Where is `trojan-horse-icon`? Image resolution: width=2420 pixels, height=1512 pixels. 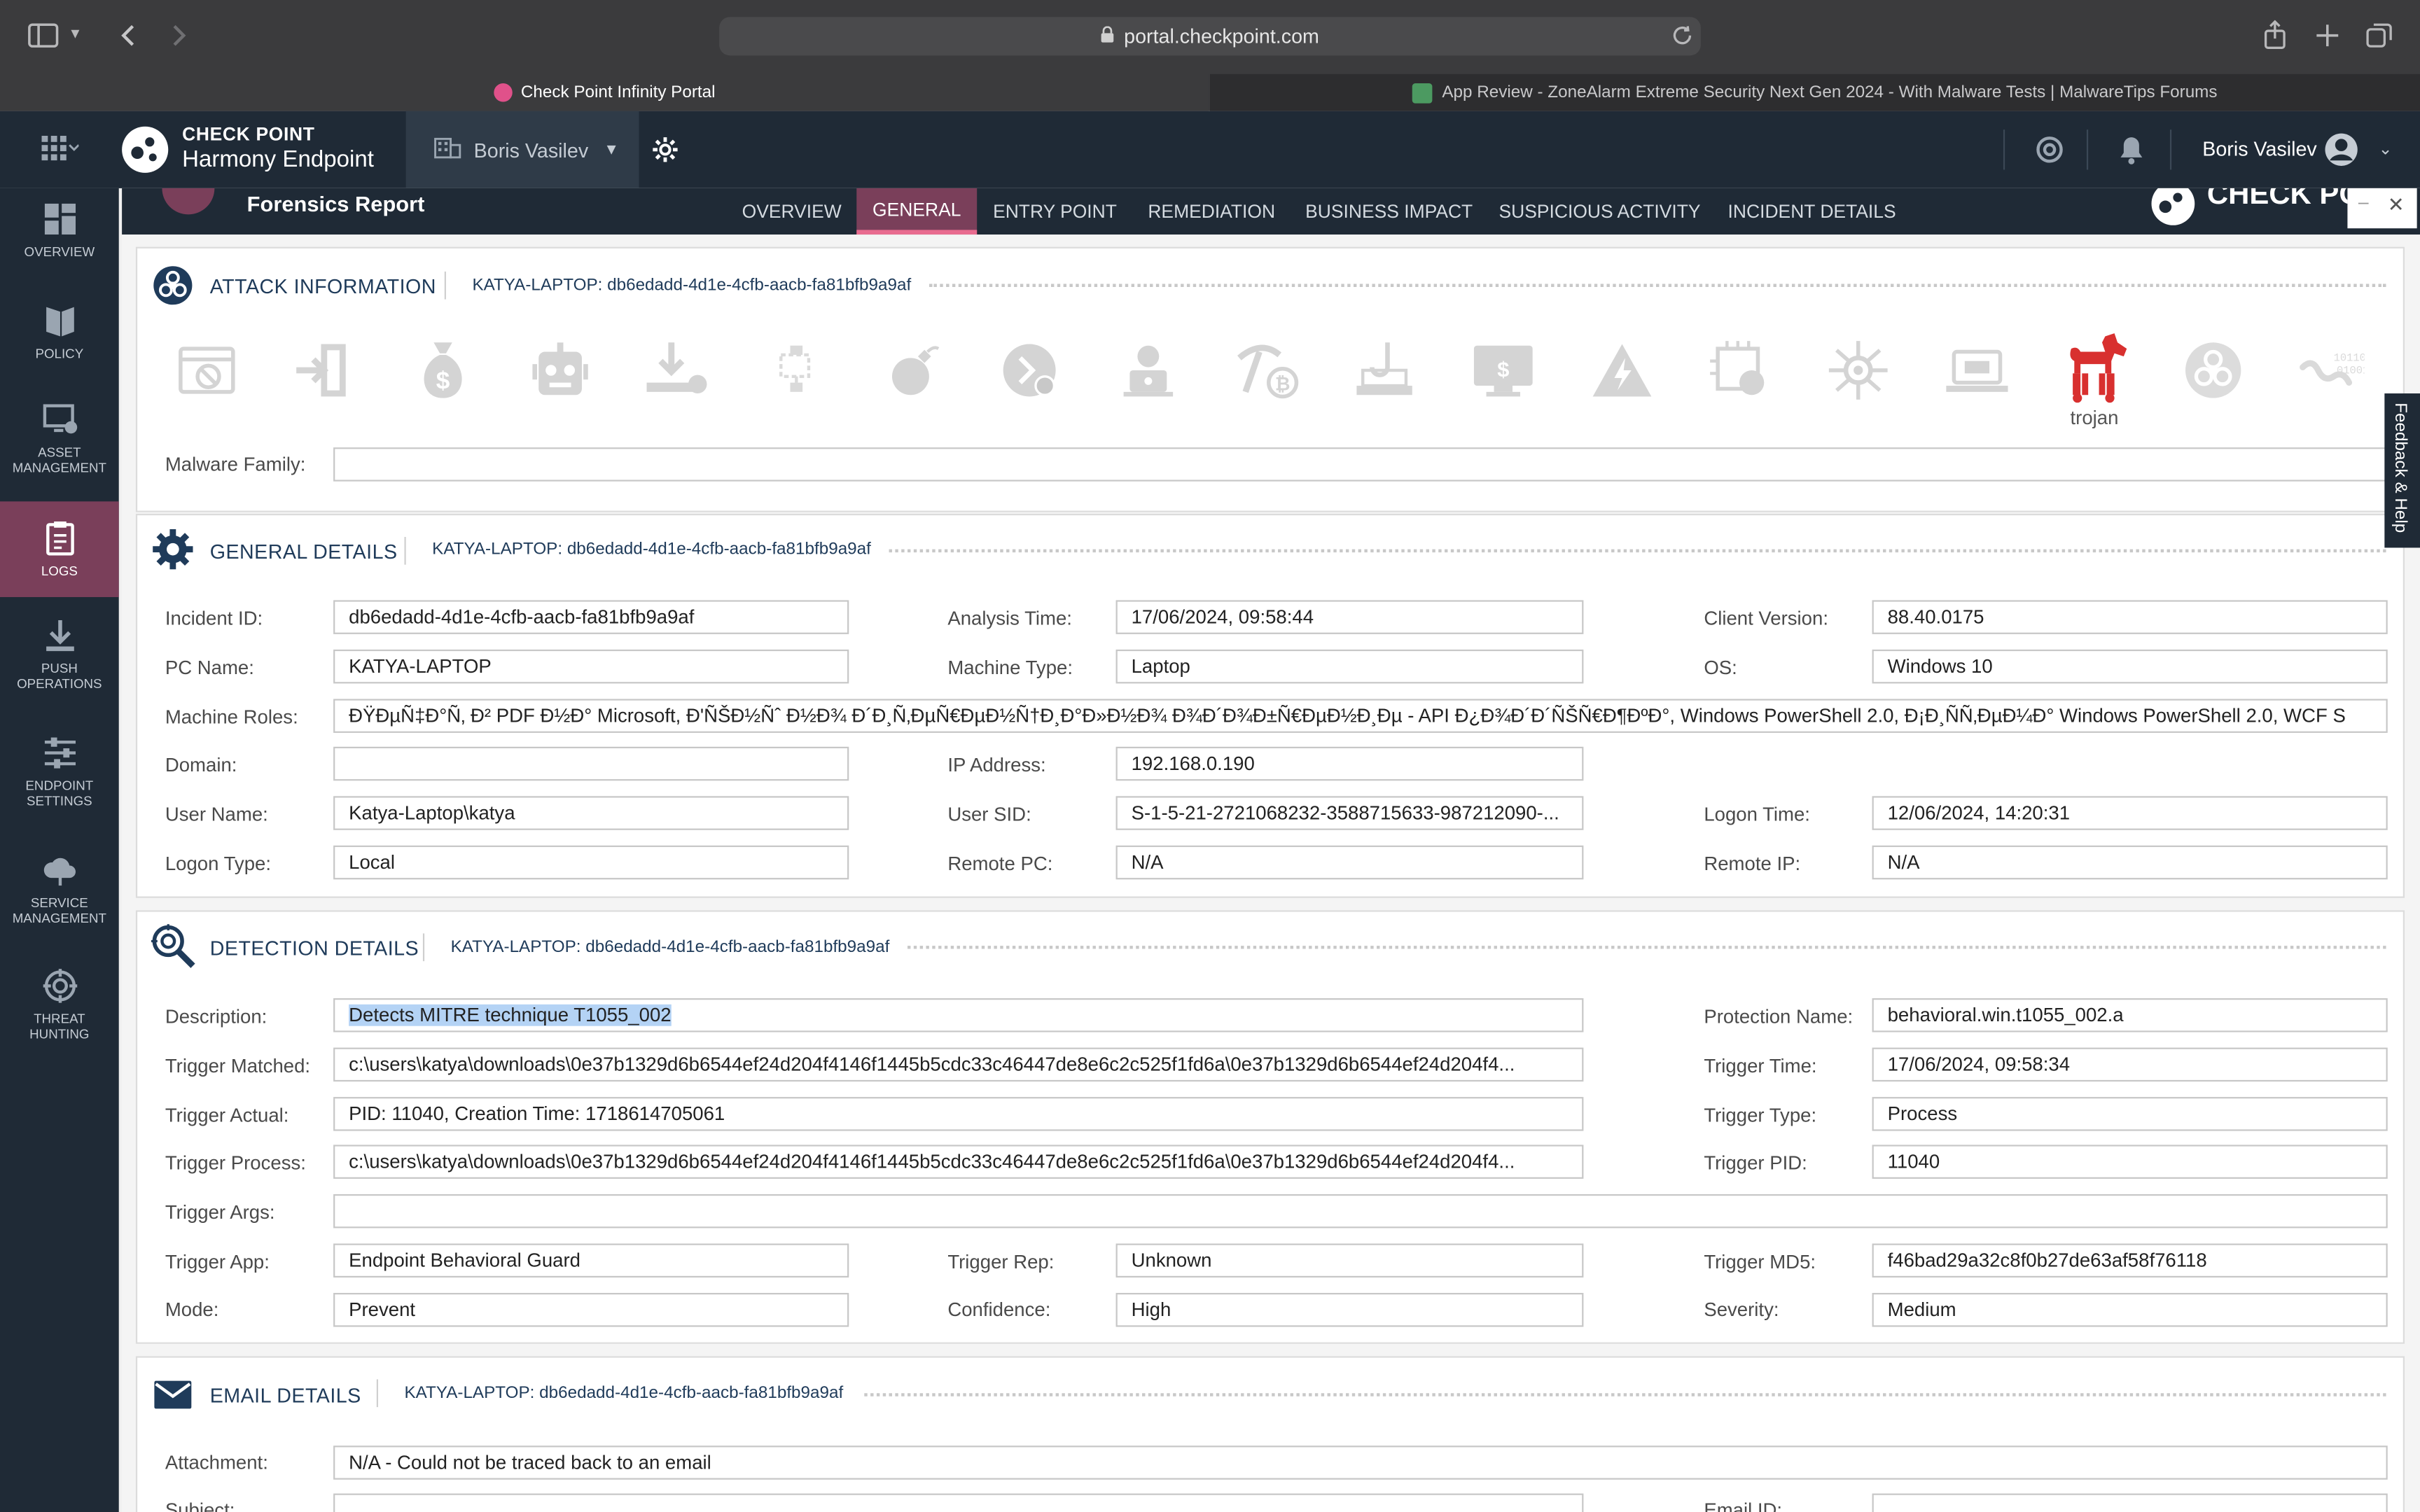
trojan-horse-icon is located at coordinates (2094, 367).